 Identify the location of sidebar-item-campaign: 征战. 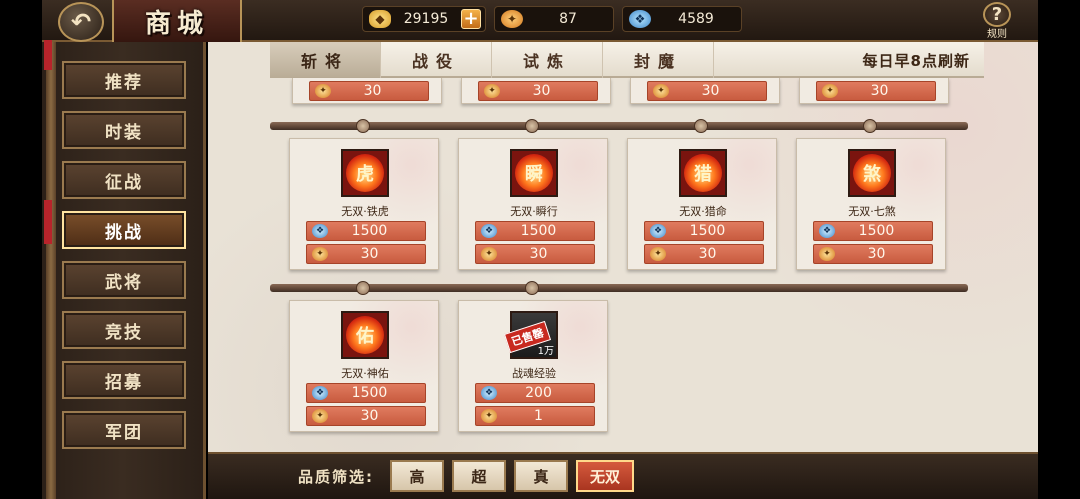
(124, 180).